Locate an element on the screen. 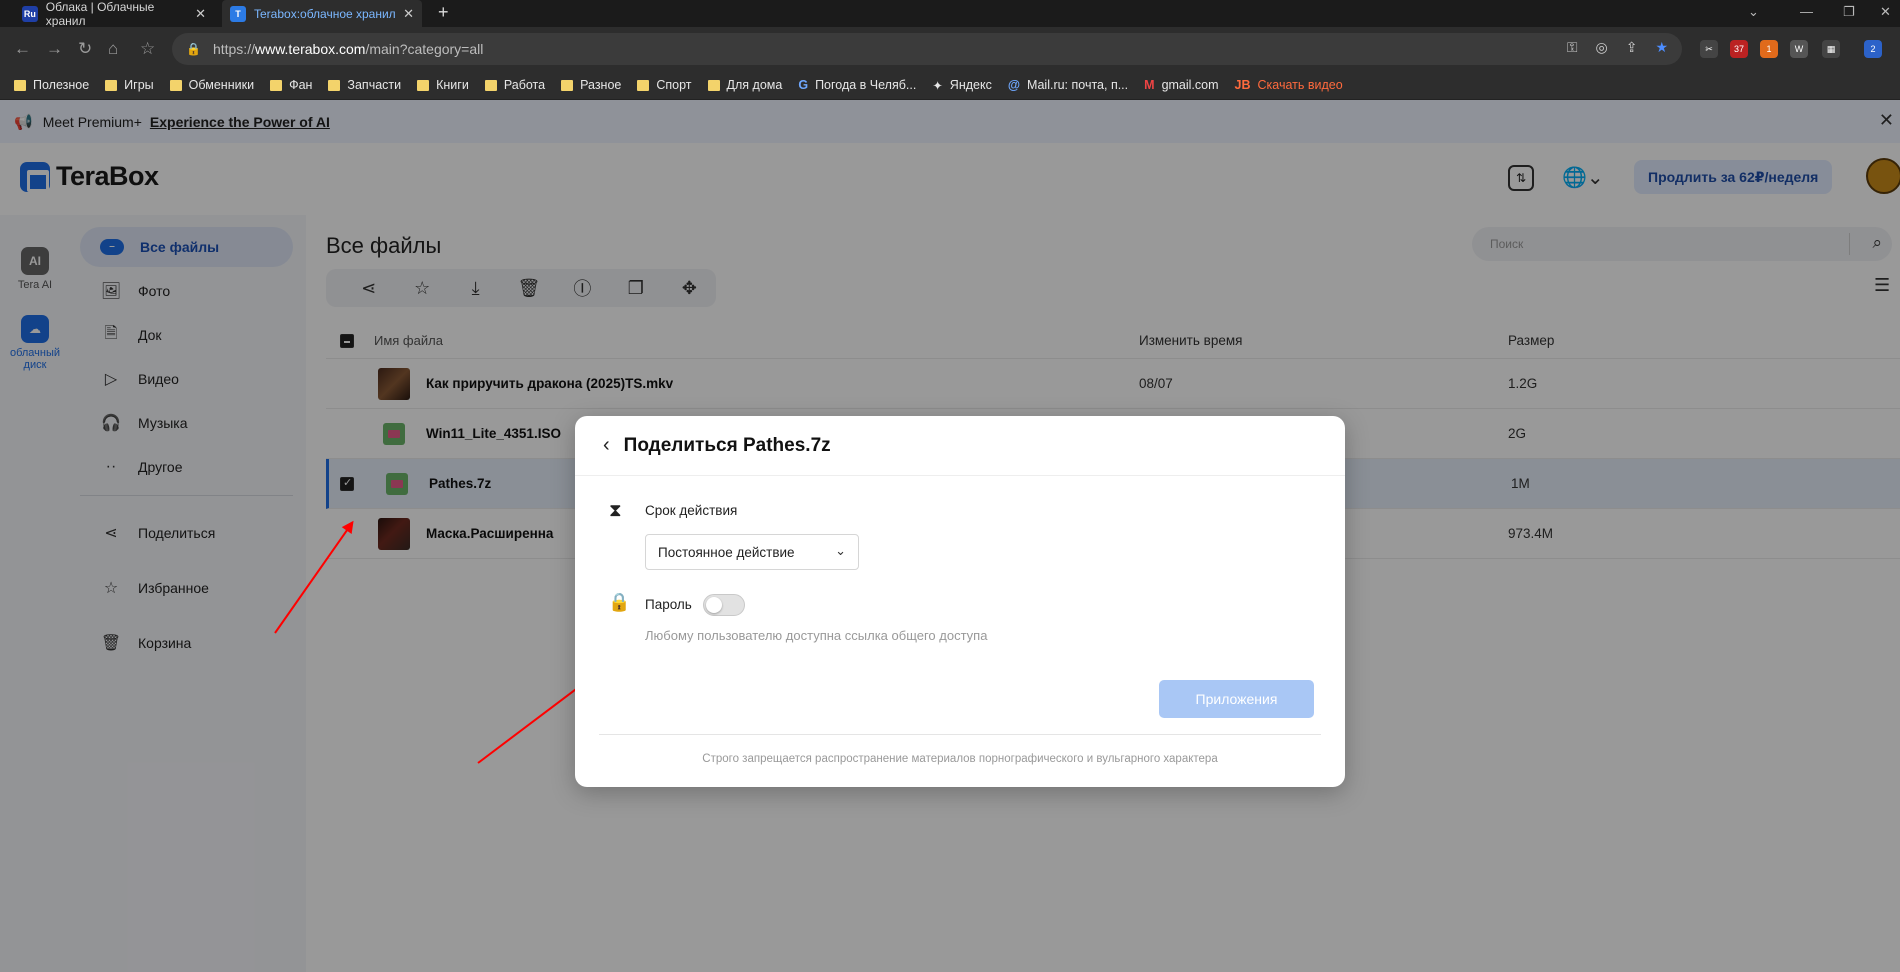  downloads-icon: 2 is located at coordinates (1873, 49).